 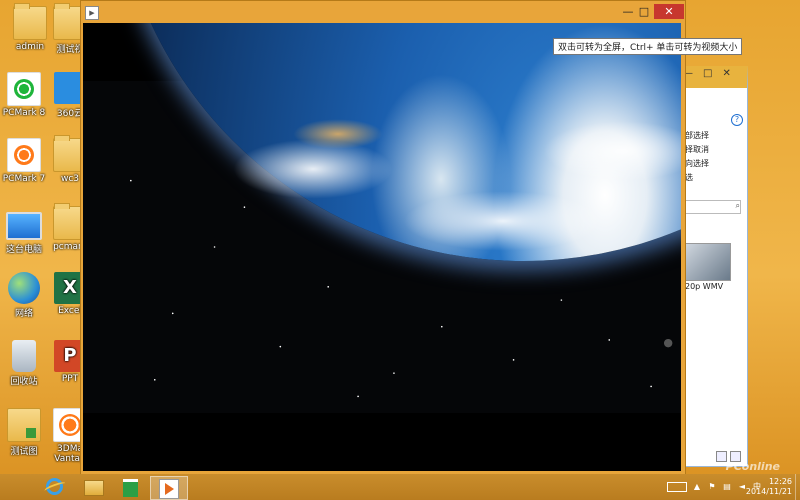 I want to click on pcmark8-icon, so click(x=24, y=89).